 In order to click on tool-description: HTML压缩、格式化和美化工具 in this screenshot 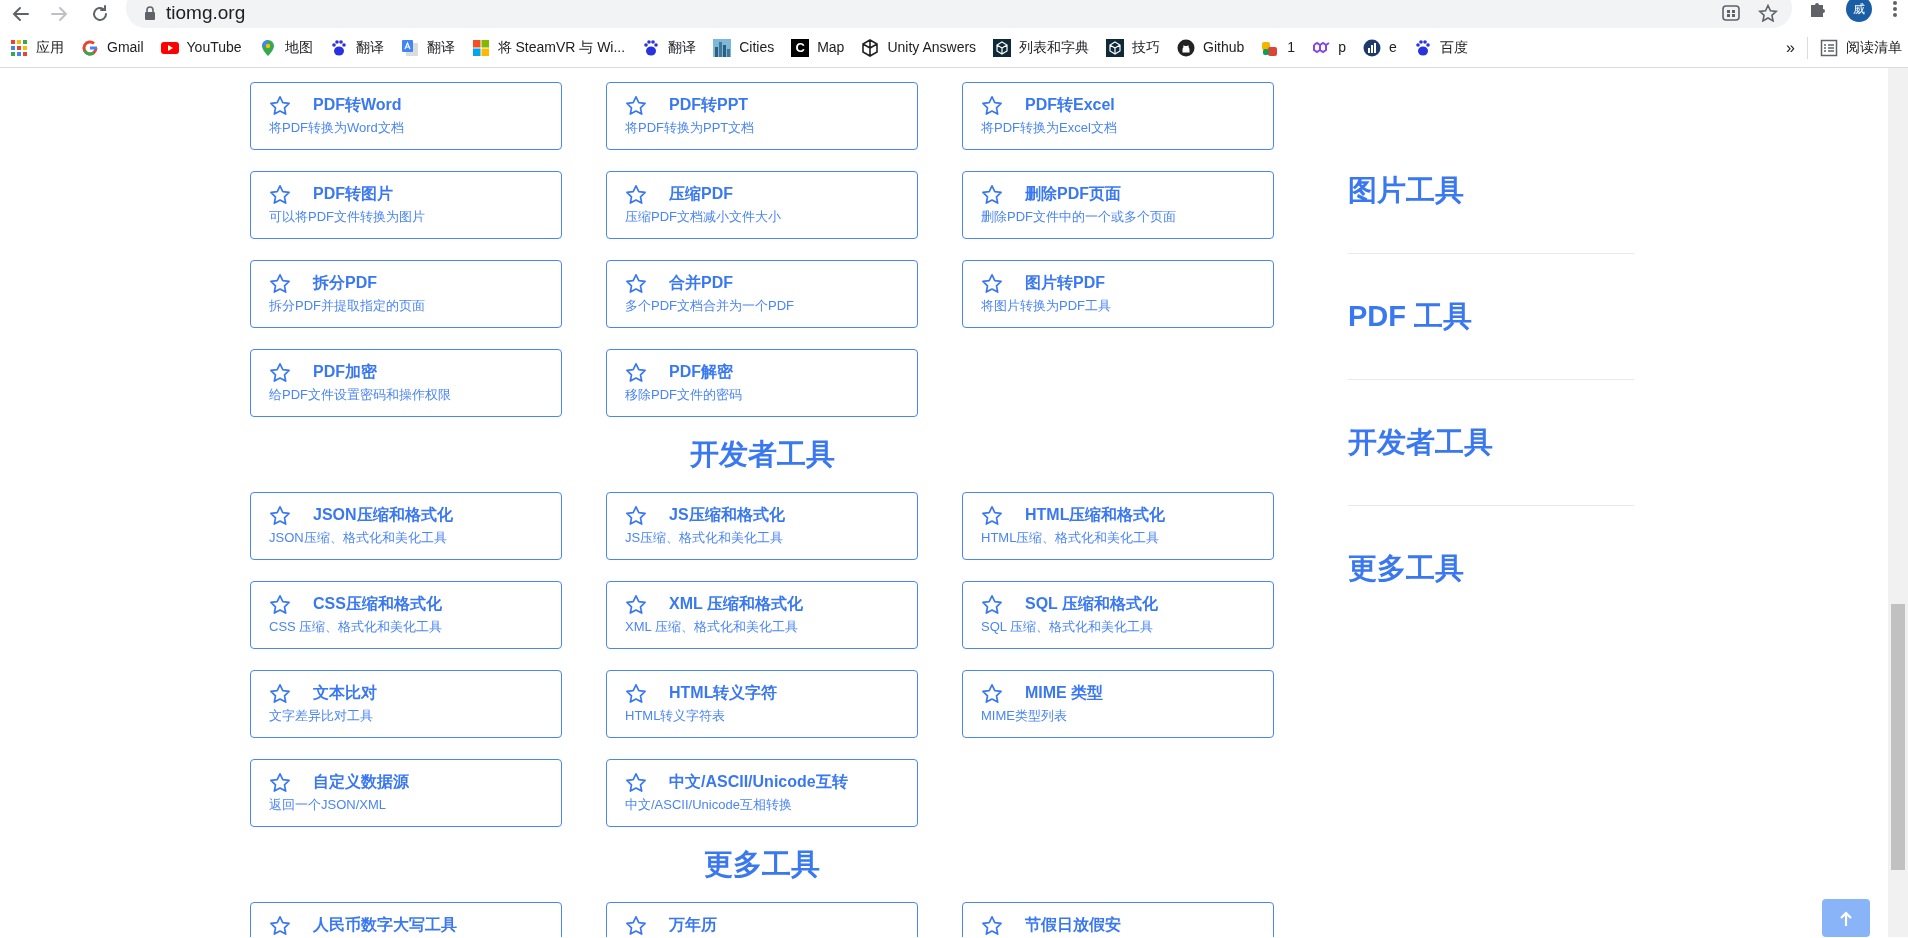, I will do `click(1071, 538)`.